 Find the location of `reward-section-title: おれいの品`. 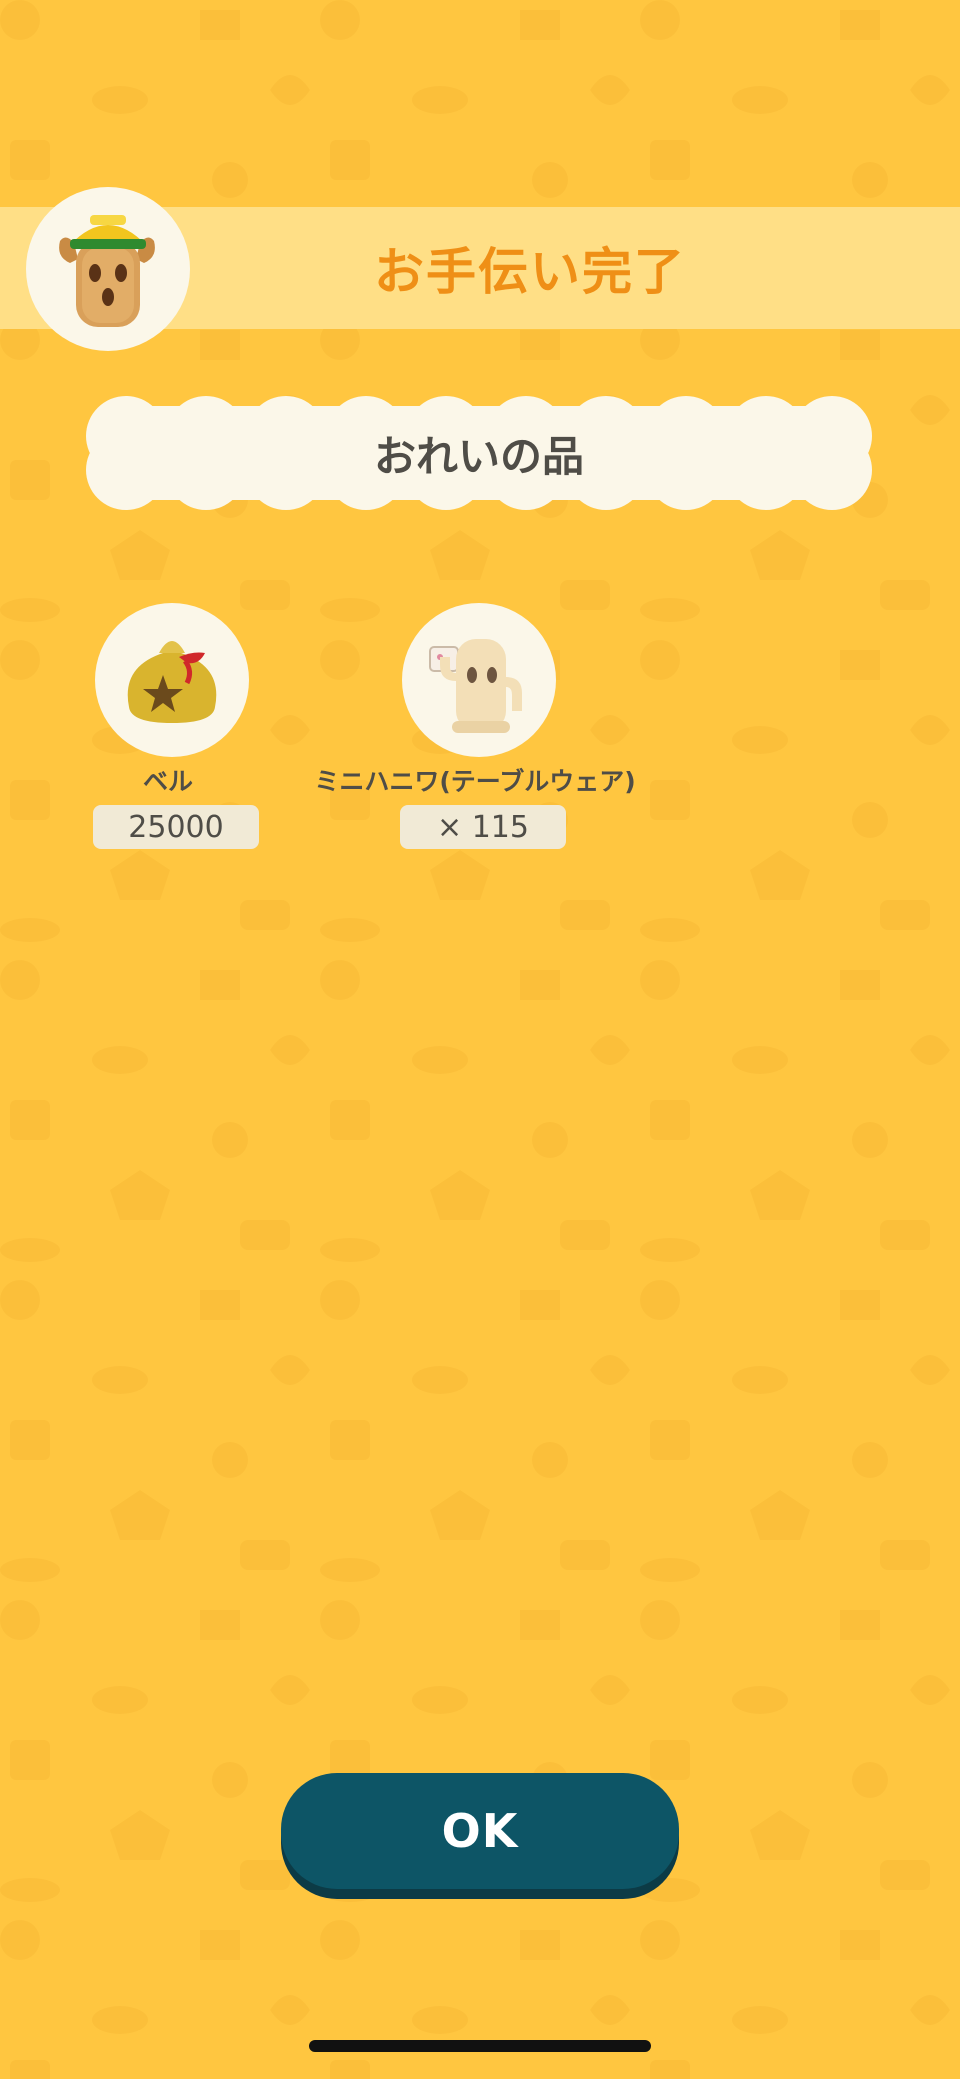

reward-section-title: おれいの品 is located at coordinates (478, 456).